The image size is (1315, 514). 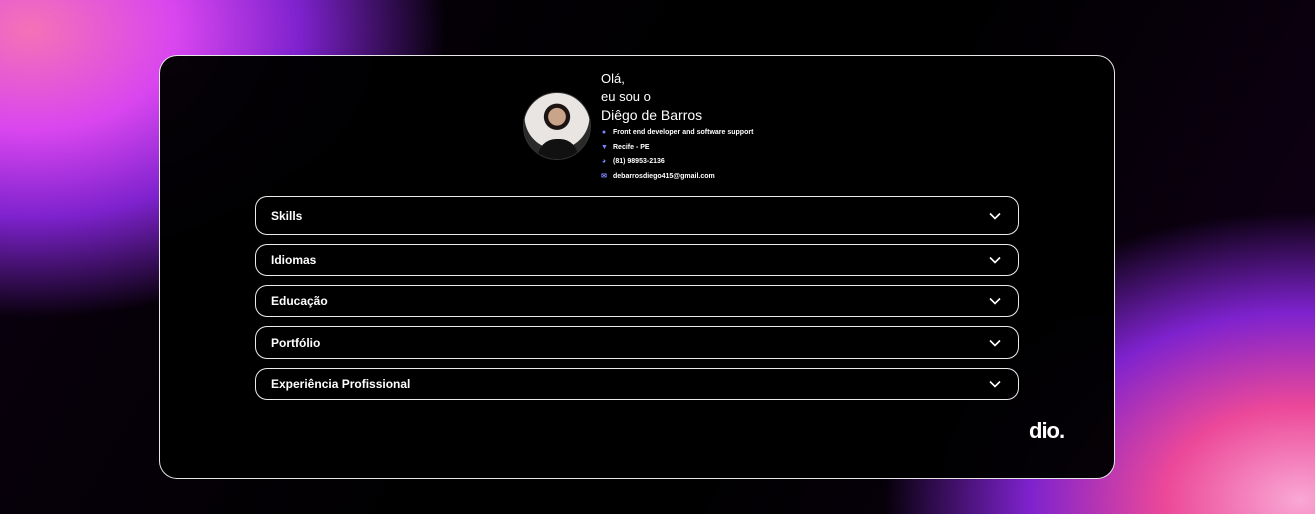 I want to click on greeting-line-2: eu sou o, so click(x=626, y=96).